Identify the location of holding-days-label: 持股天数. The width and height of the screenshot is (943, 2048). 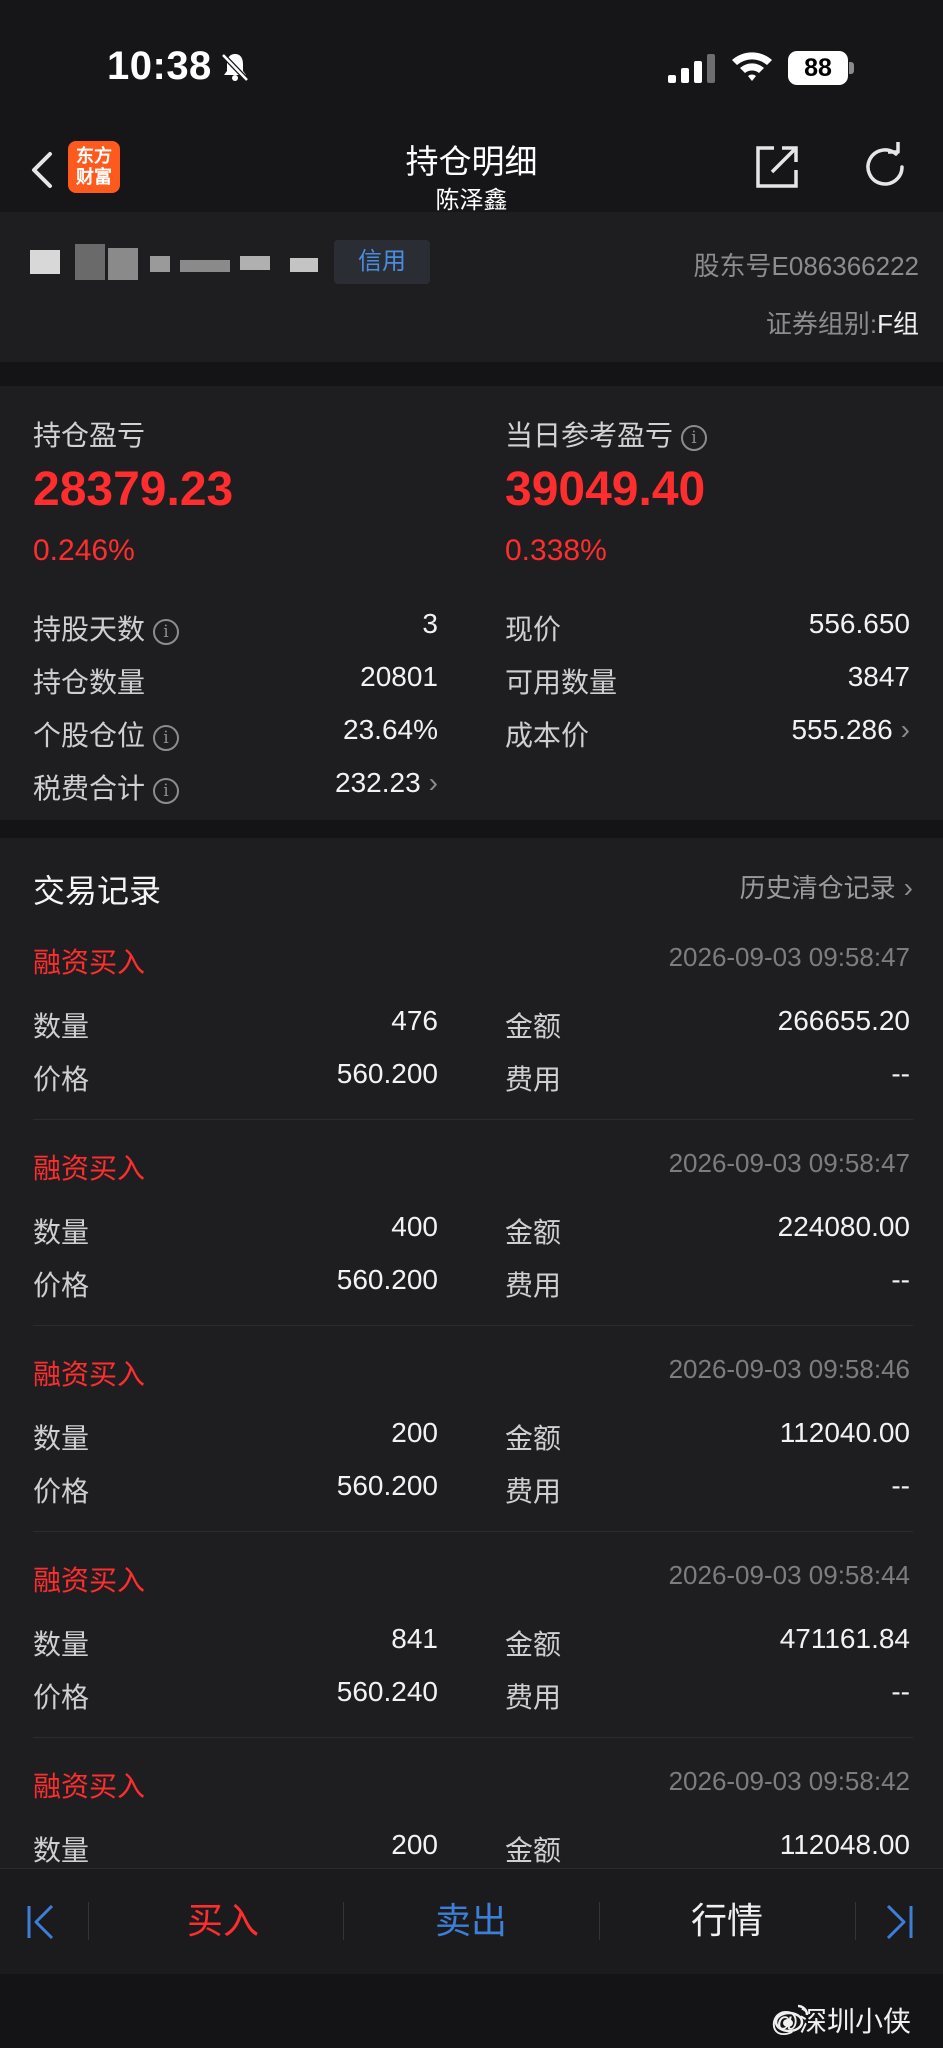
(89, 629).